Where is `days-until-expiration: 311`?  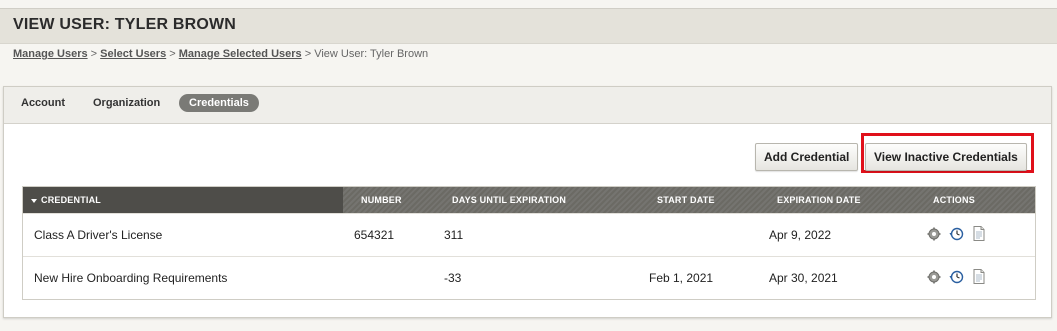
days-until-expiration: 311 is located at coordinates (454, 235).